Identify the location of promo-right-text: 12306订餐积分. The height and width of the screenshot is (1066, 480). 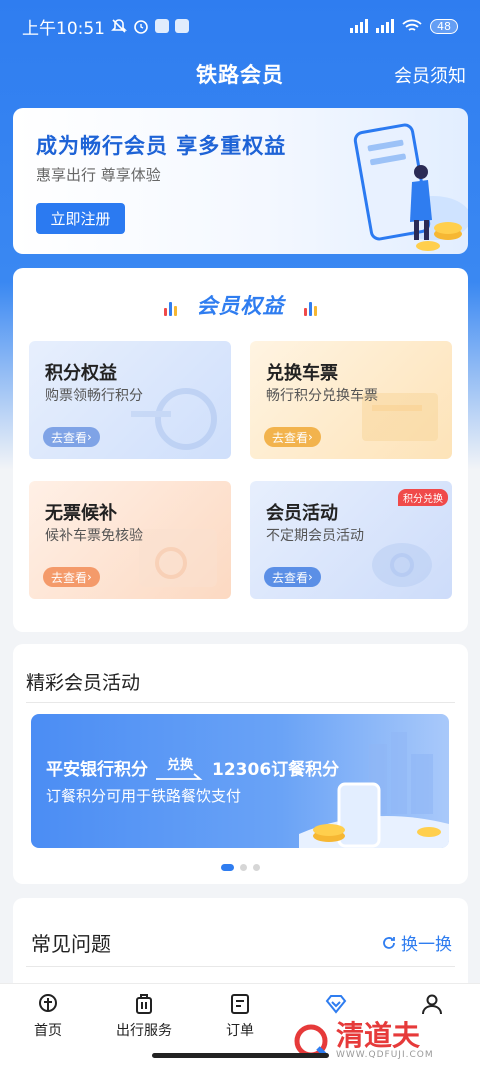
(276, 770).